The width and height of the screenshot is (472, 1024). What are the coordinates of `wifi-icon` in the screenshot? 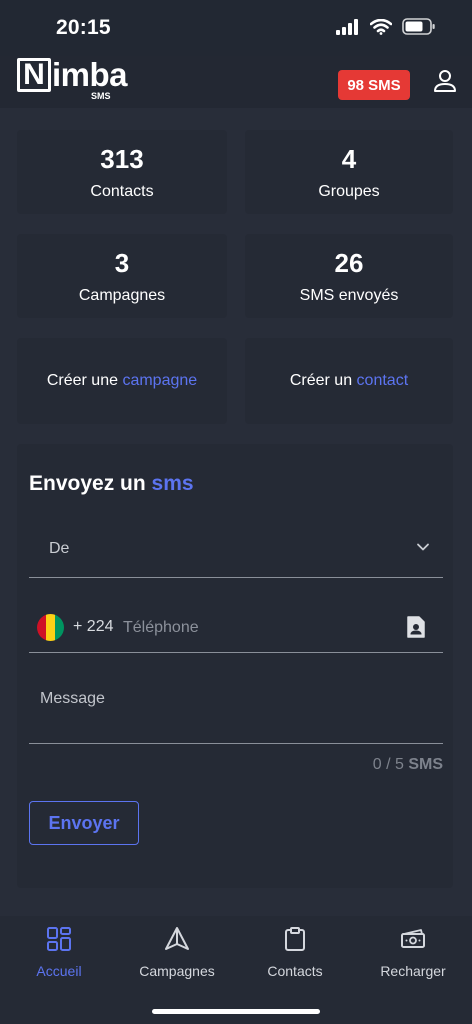 It's located at (381, 26).